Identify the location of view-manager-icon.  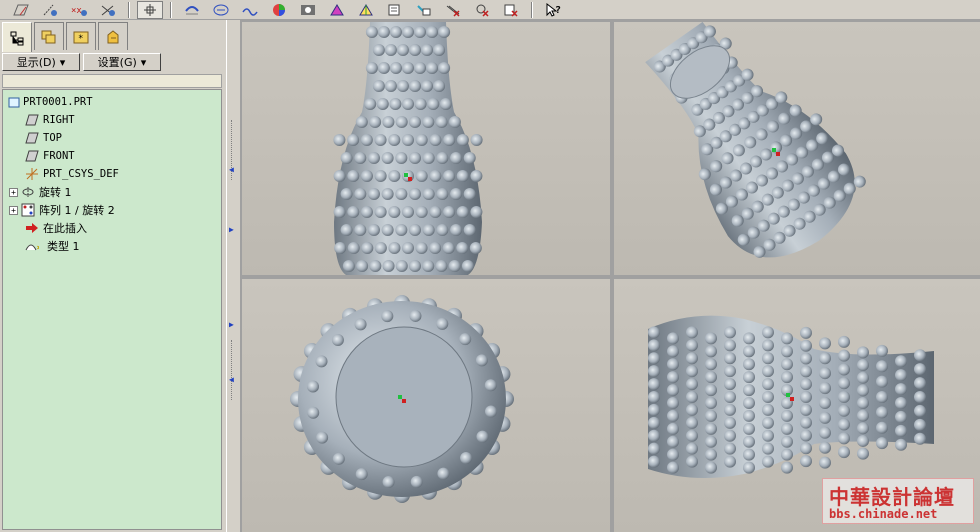
(250, 11).